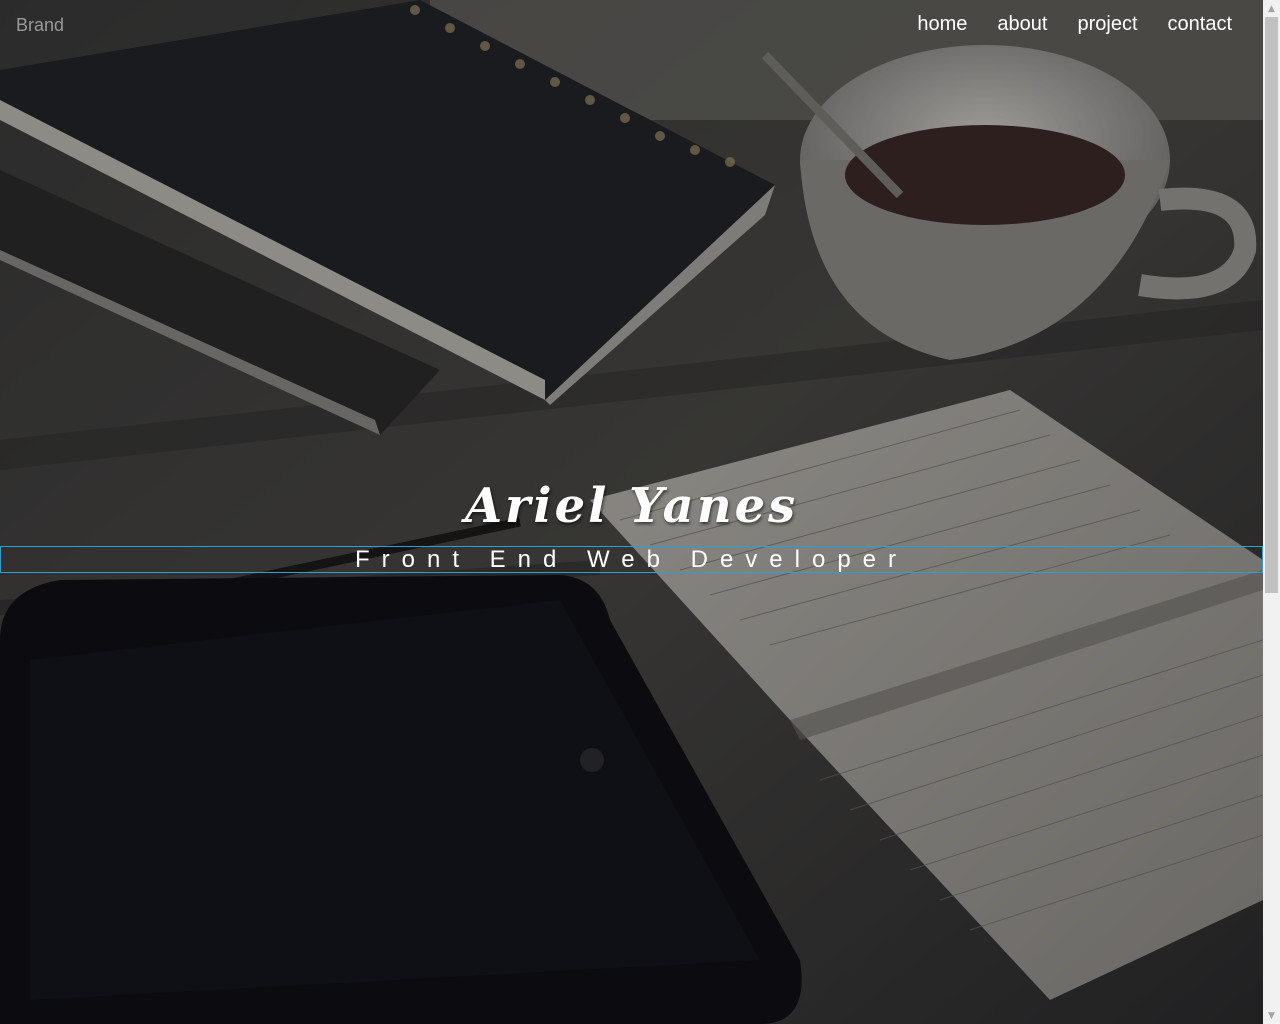 This screenshot has width=1280, height=1024. What do you see at coordinates (631, 26) in the screenshot?
I see `navbar: Brand home about project contact` at bounding box center [631, 26].